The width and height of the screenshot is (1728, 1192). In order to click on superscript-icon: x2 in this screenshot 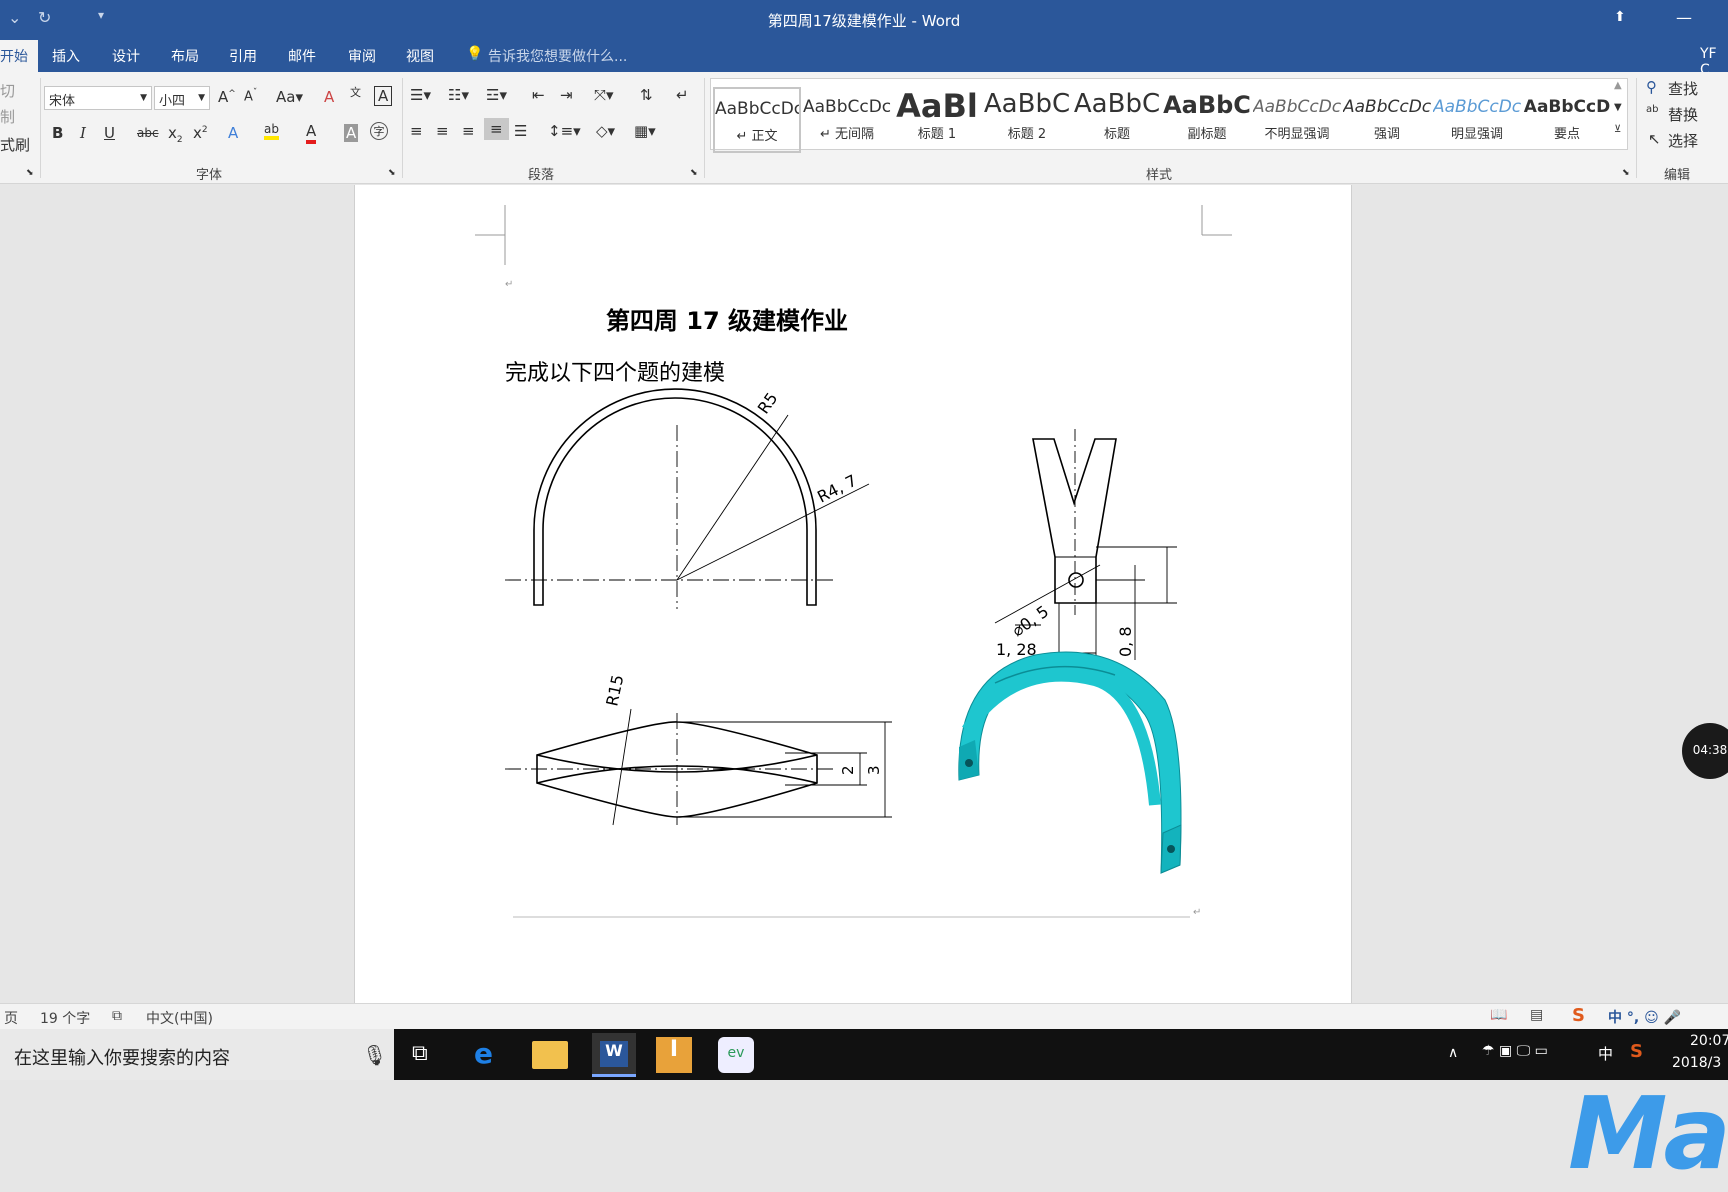, I will do `click(200, 133)`.